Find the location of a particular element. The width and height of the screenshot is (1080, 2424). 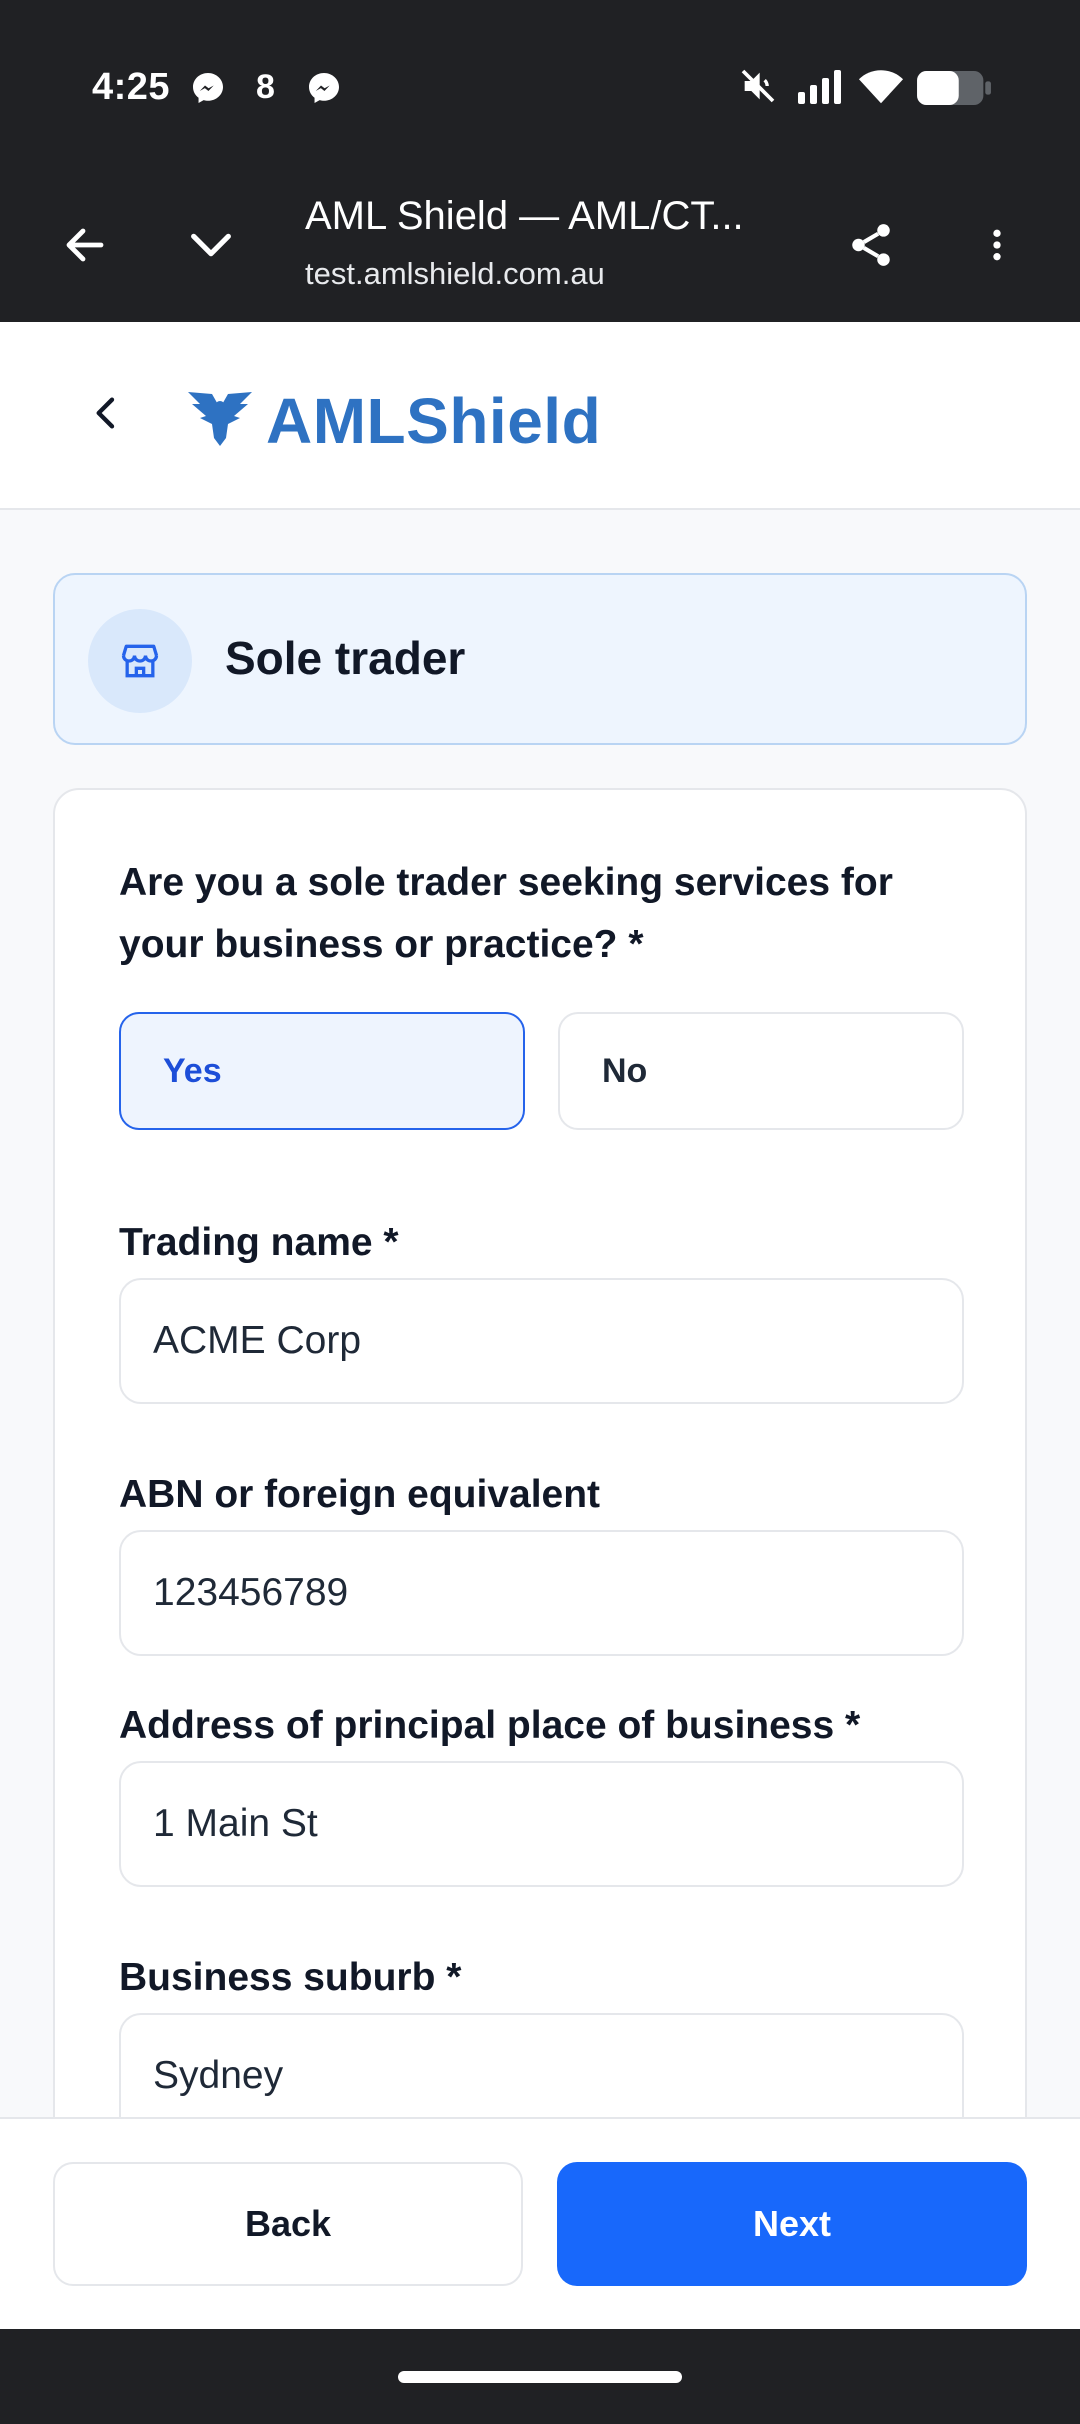

back-arrow-icon is located at coordinates (85, 245).